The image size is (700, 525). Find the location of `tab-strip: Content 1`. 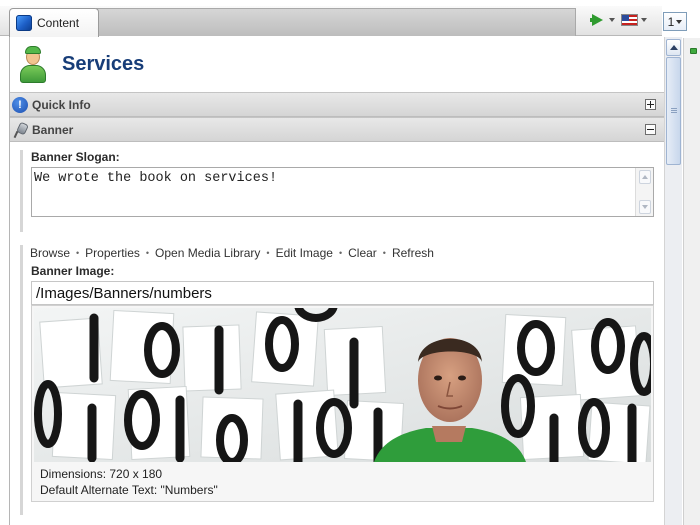

tab-strip: Content 1 is located at coordinates (350, 18).